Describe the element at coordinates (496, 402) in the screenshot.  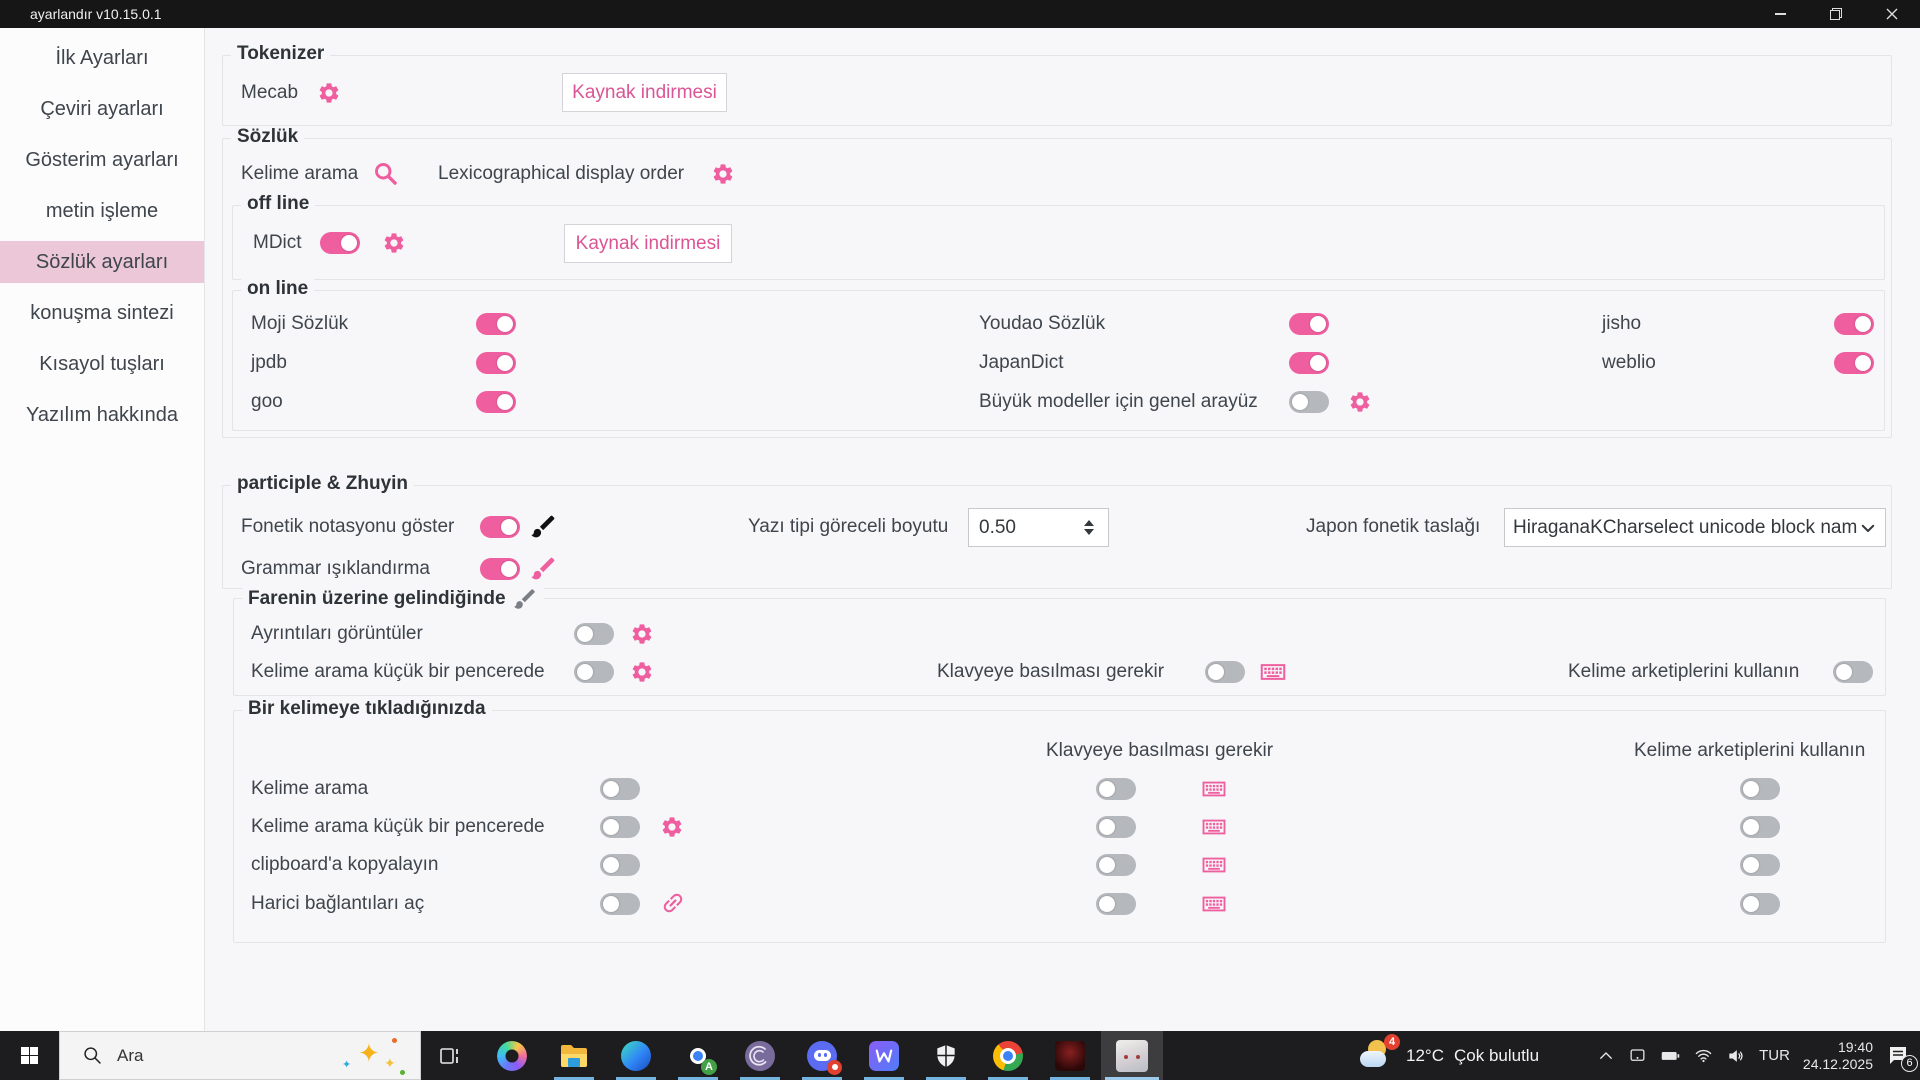
I see `goo-toggle` at that location.